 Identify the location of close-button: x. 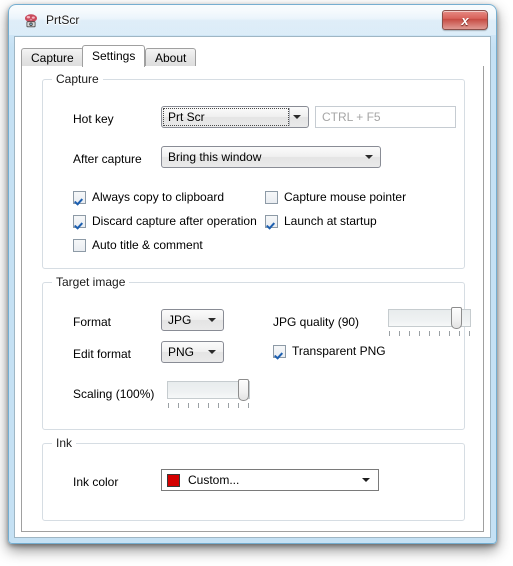
(465, 20).